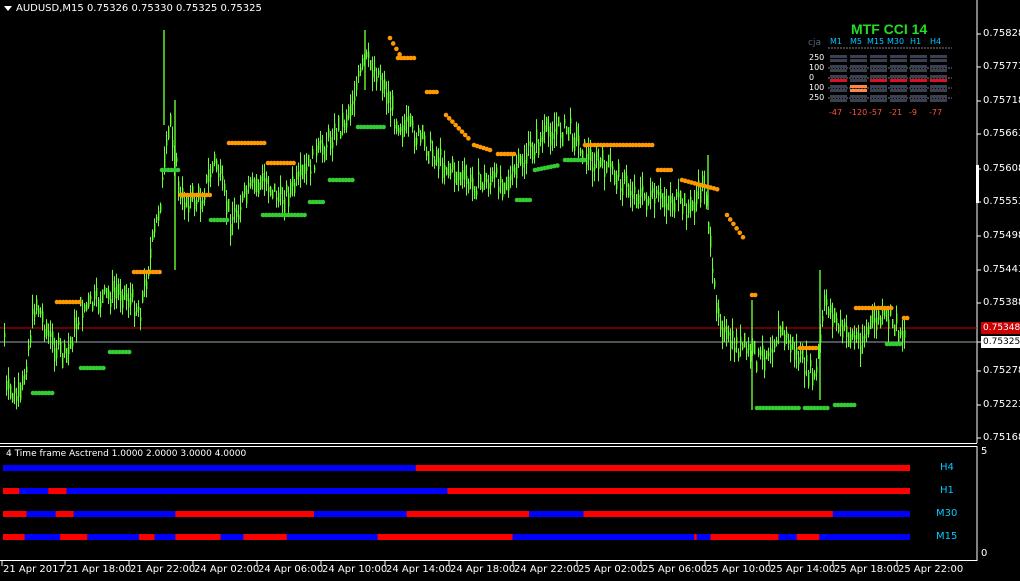 This screenshot has height=581, width=1020. I want to click on mtf-timeframe-header: M30, so click(896, 41).